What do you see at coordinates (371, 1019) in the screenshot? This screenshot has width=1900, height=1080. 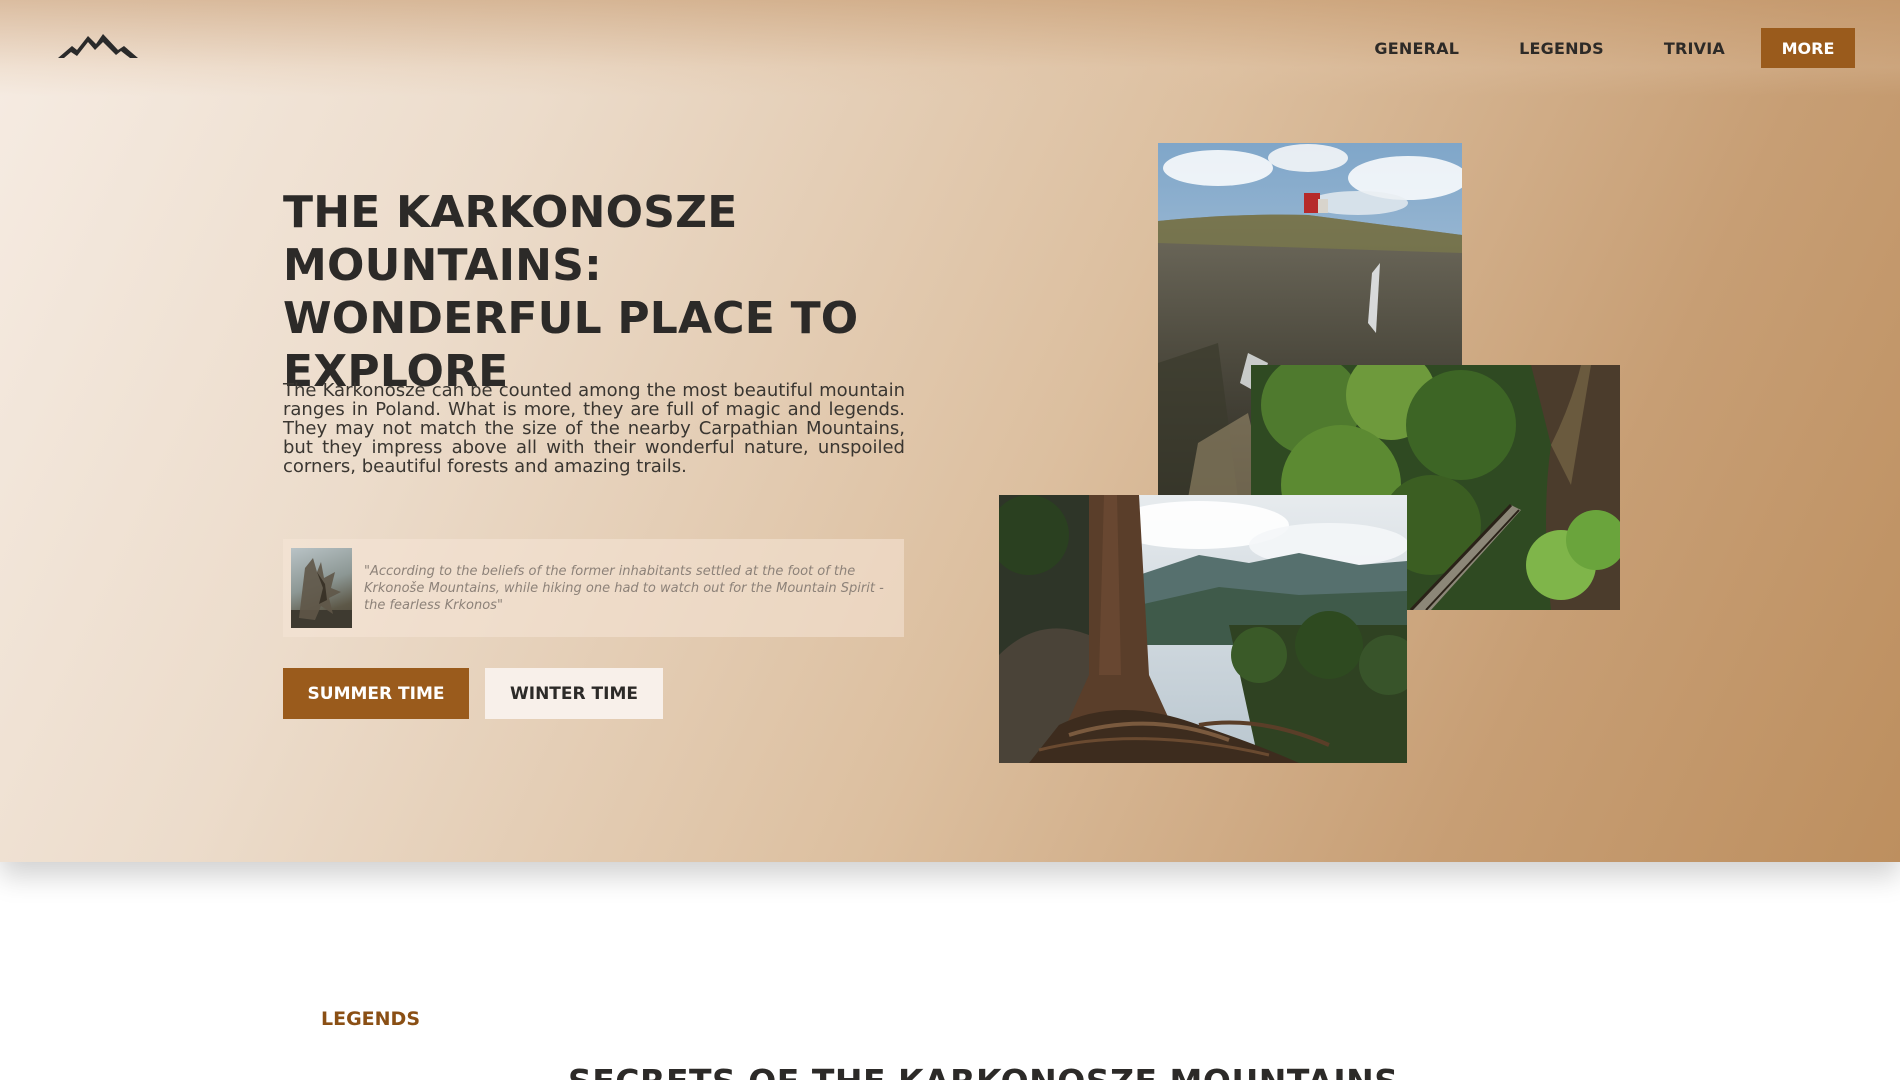 I see `legends-section-label: LEGENDS` at bounding box center [371, 1019].